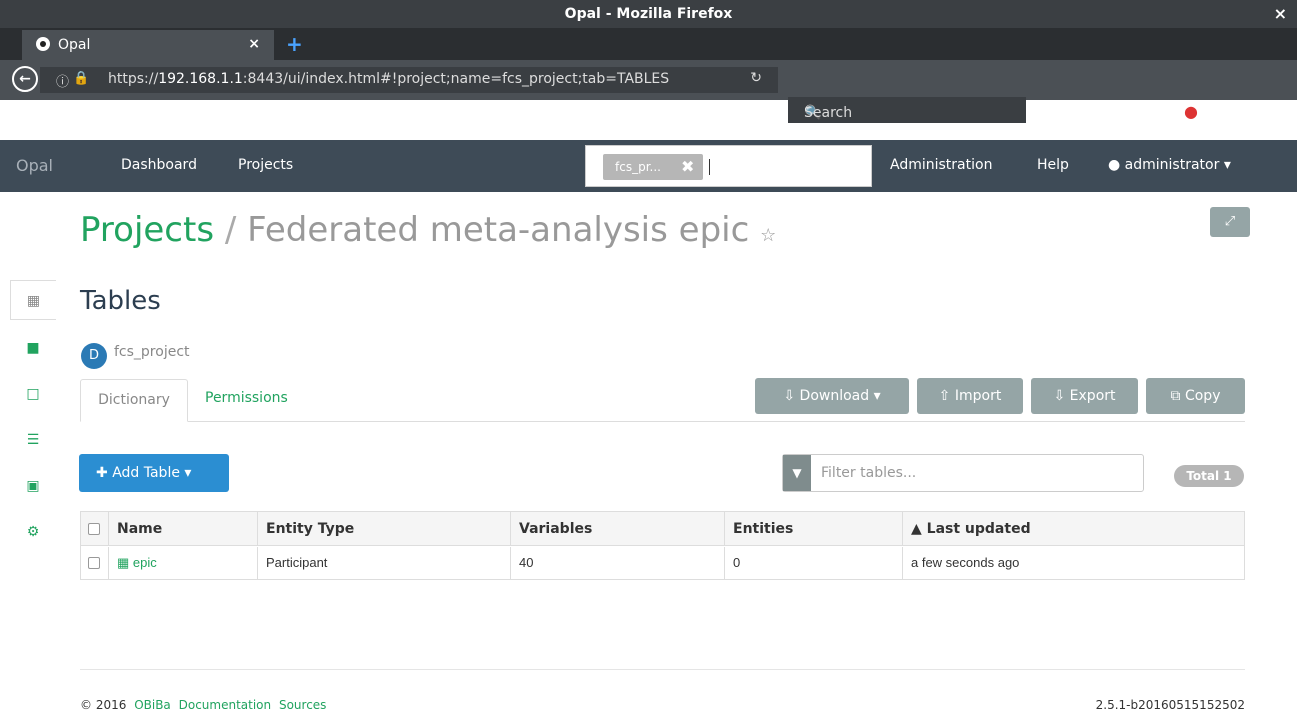 This screenshot has height=712, width=1297. I want to click on sidebar-permissions-lock-icon: ▣, so click(33, 486).